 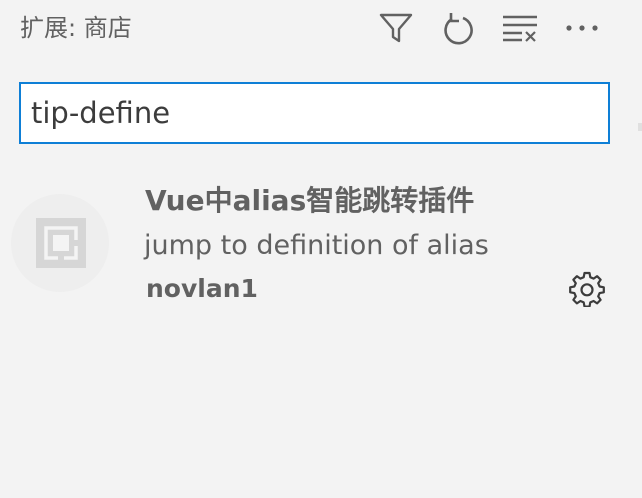 I want to click on extensions-header: 扩展: 商店, so click(x=321, y=30).